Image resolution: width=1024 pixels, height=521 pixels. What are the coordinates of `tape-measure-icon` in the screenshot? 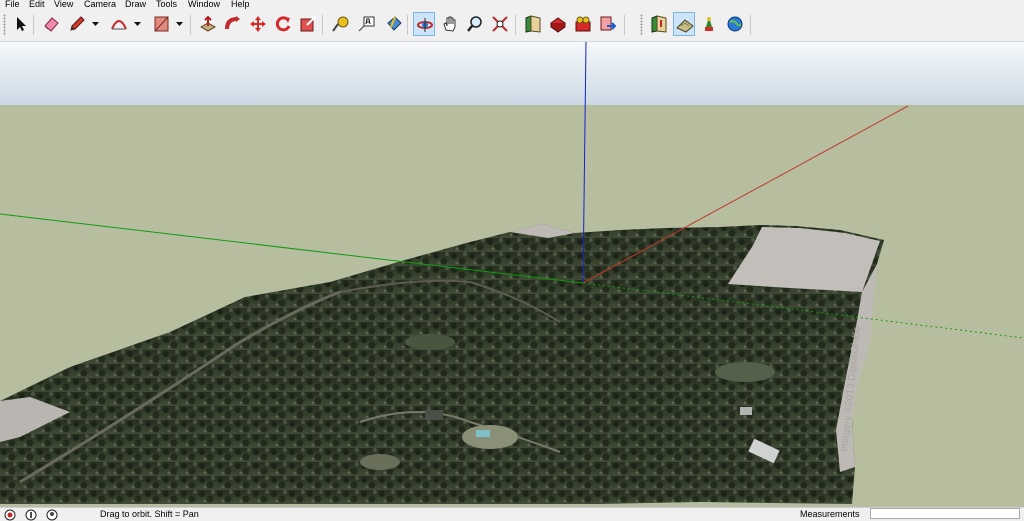 It's located at (340, 24).